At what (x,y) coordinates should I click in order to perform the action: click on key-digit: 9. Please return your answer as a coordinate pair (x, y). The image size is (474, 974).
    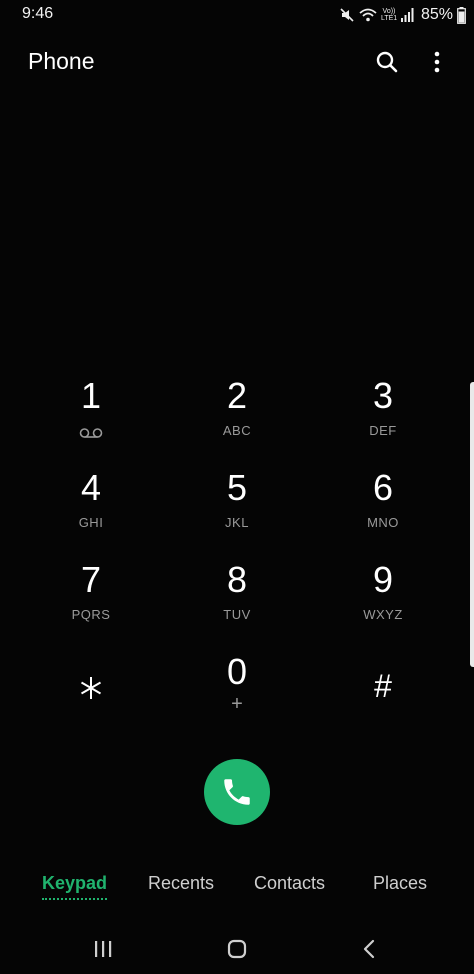
    Looking at the image, I should click on (383, 579).